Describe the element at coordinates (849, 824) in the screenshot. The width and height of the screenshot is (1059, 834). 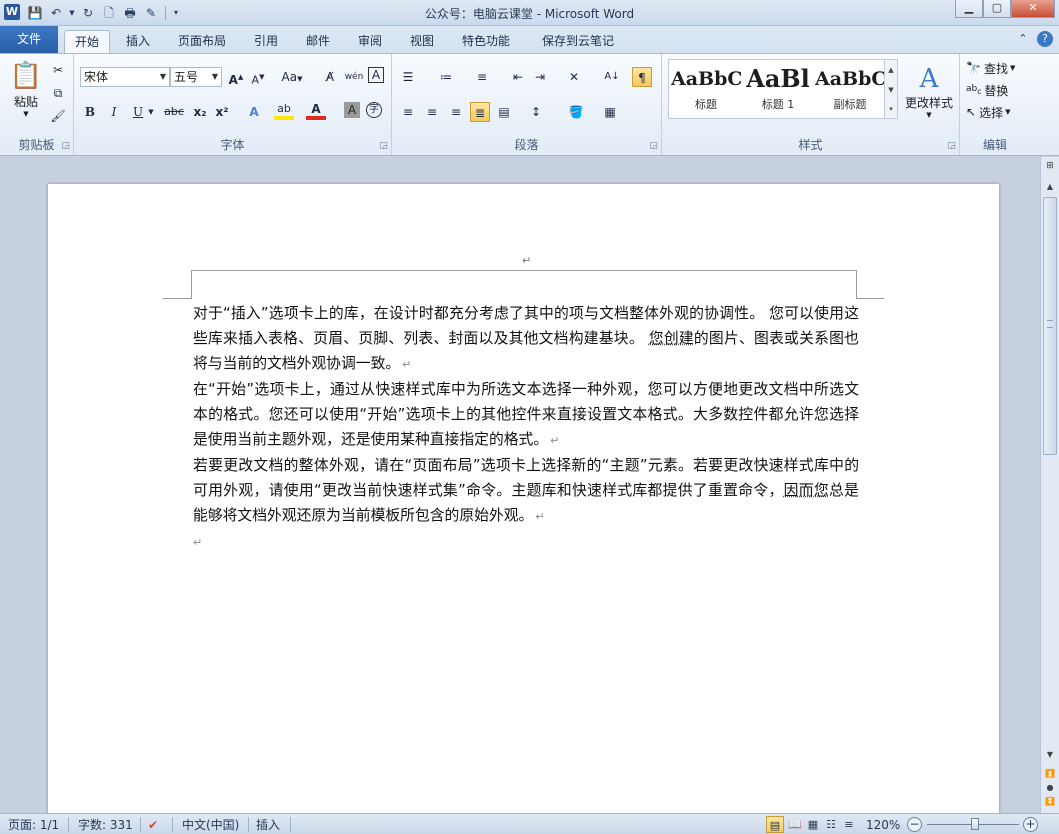
I see `draft-view-icon: ≡` at that location.